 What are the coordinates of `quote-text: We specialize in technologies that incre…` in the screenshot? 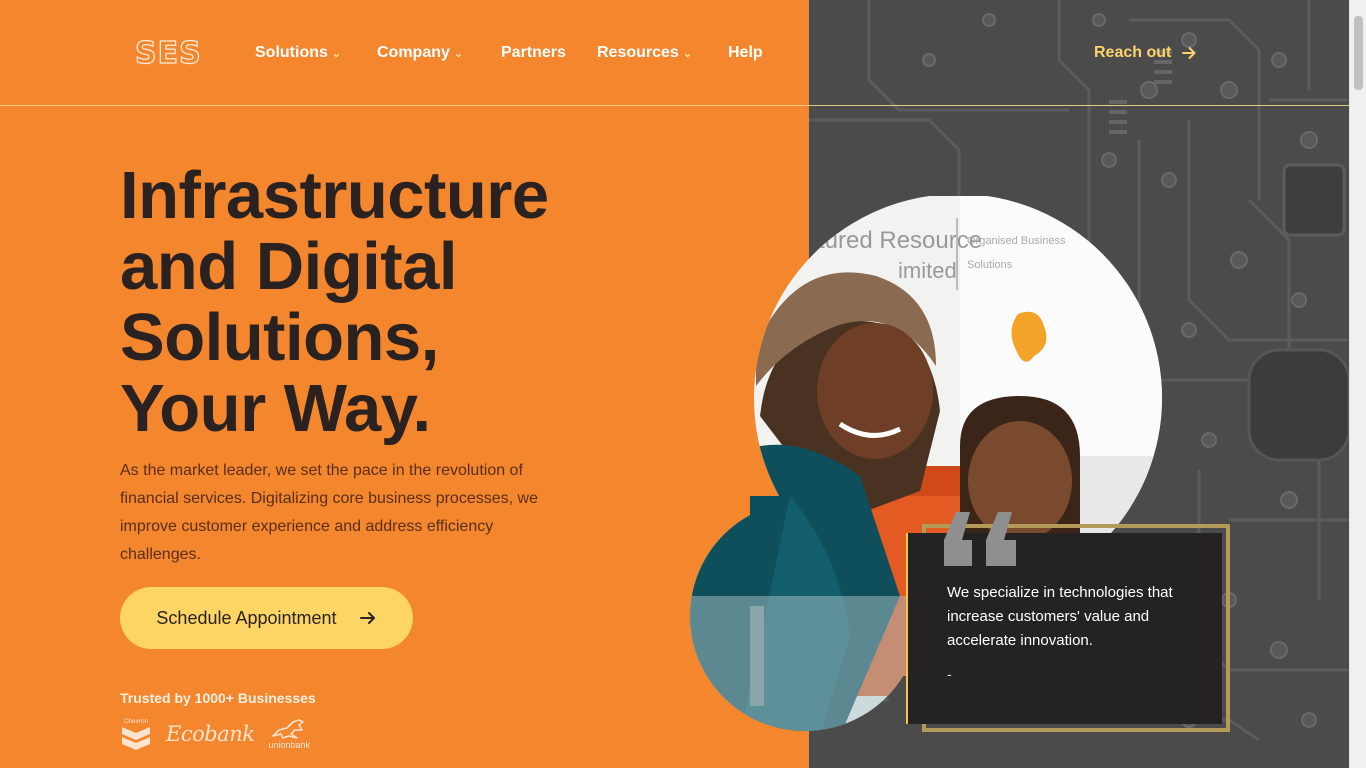 It's located at (1060, 616).